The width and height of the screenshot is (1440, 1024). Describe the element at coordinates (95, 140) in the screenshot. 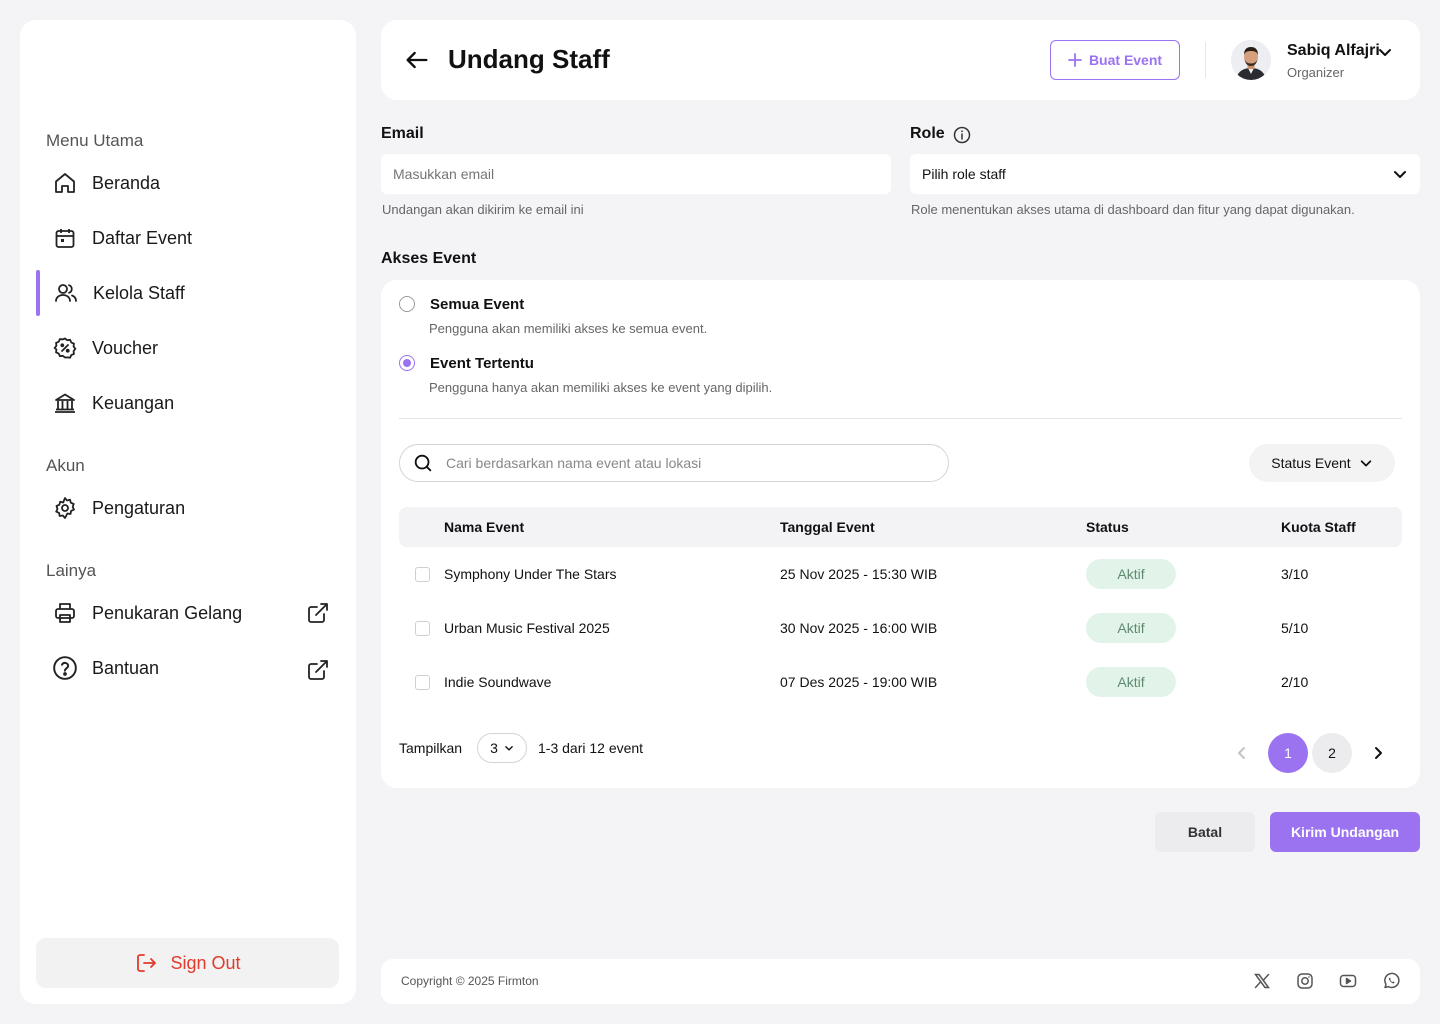

I see `section-title-main: Menu Utama` at that location.